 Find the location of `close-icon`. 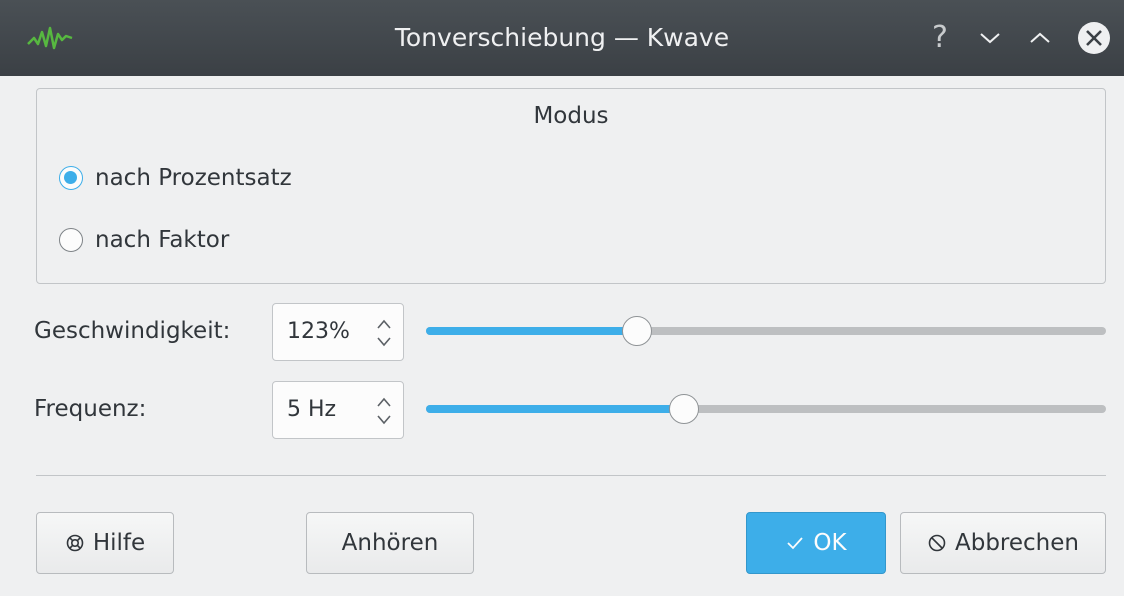

close-icon is located at coordinates (1094, 38).